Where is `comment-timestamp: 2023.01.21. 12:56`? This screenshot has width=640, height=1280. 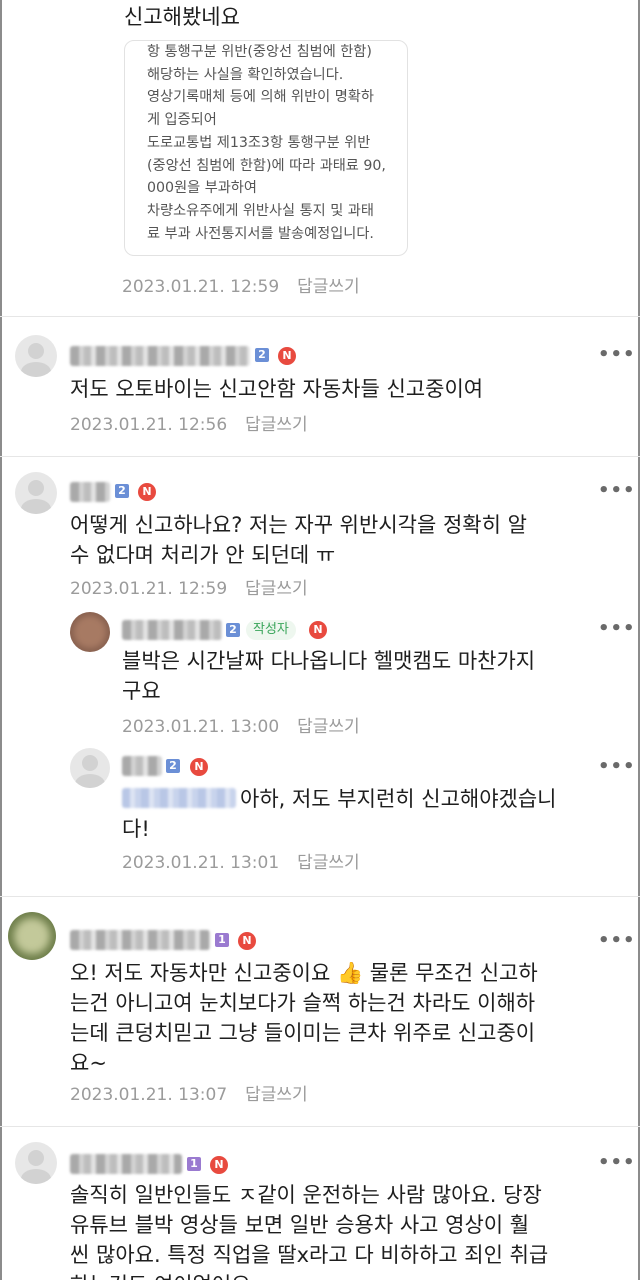 comment-timestamp: 2023.01.21. 12:56 is located at coordinates (149, 425).